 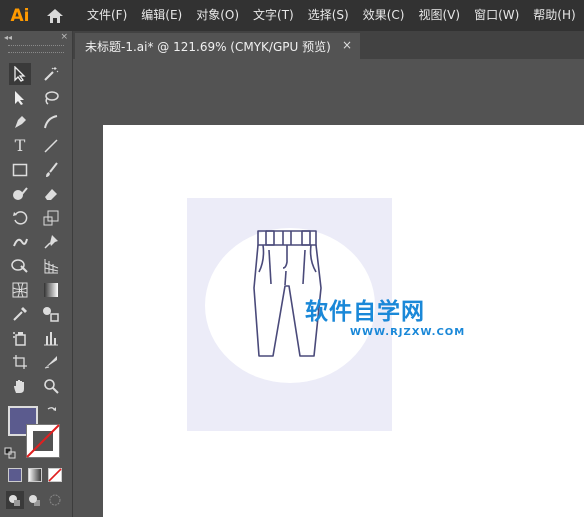 I want to click on close-panel-icon: ×, so click(x=64, y=37).